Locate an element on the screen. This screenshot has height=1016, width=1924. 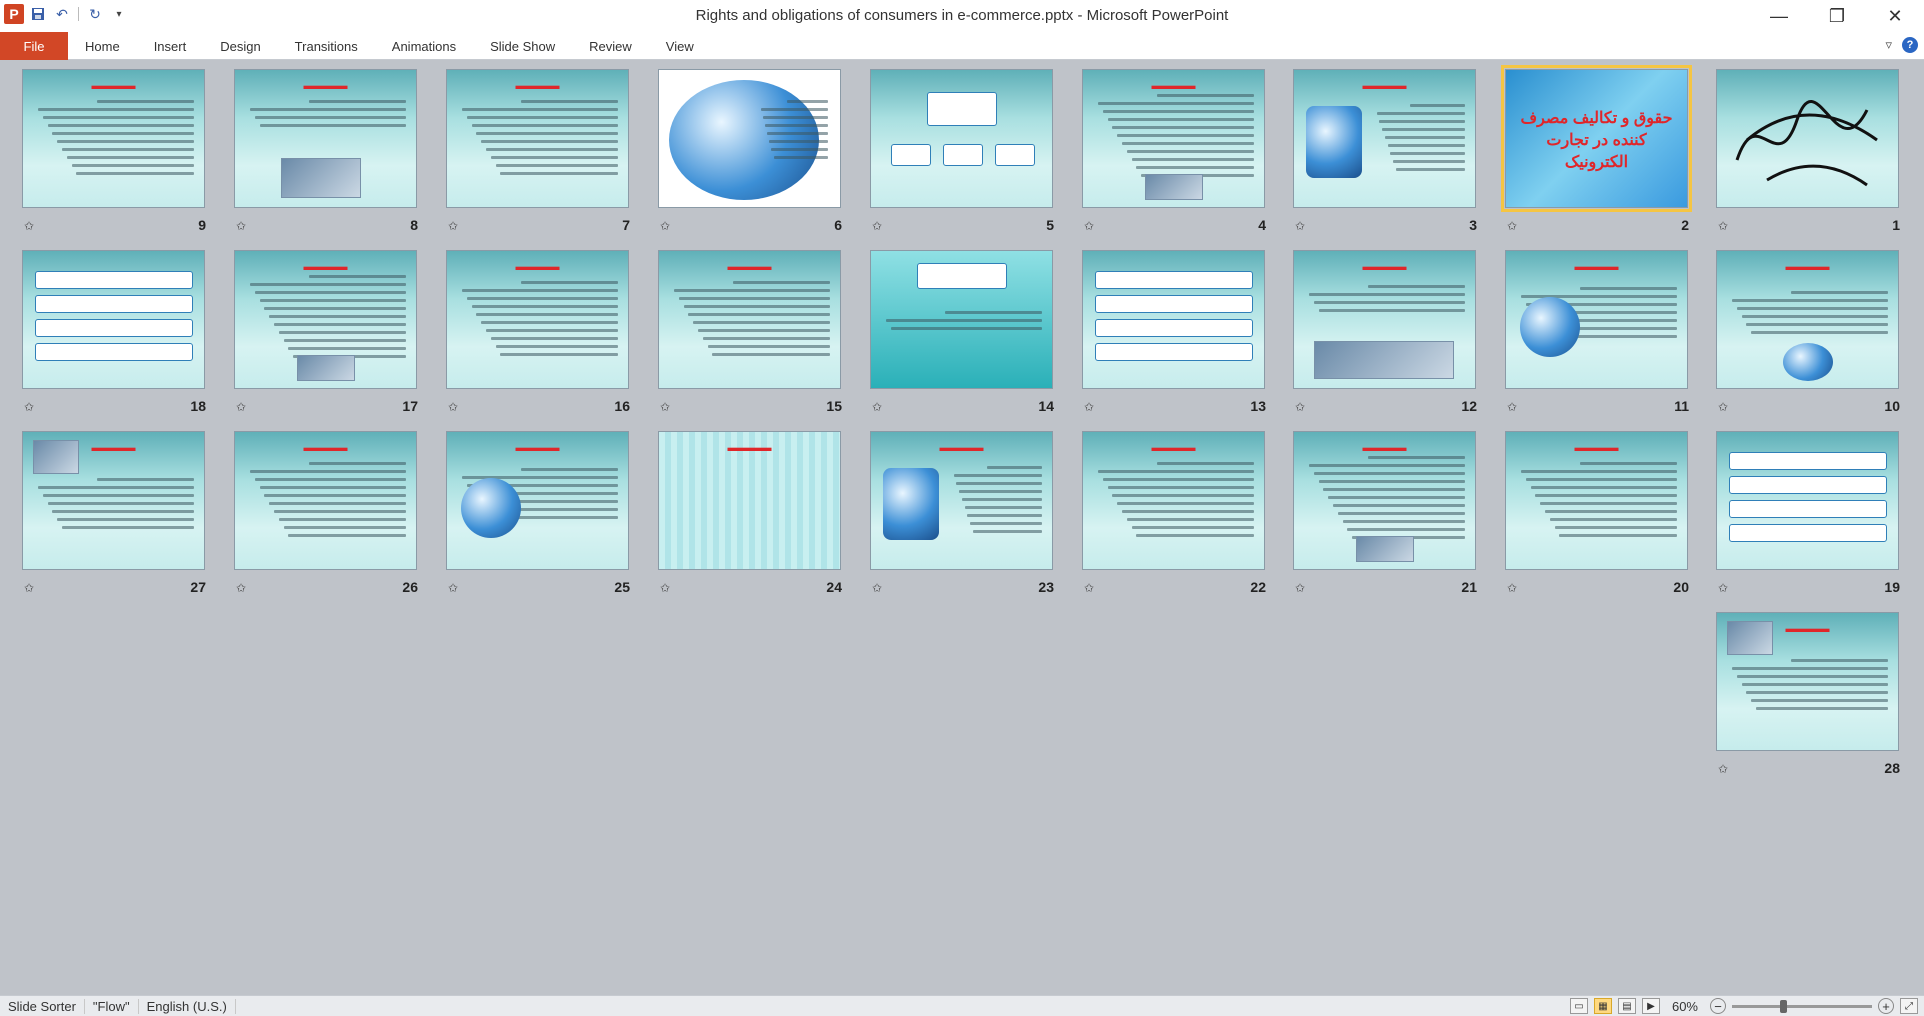
tab-review: Review is located at coordinates (610, 46).